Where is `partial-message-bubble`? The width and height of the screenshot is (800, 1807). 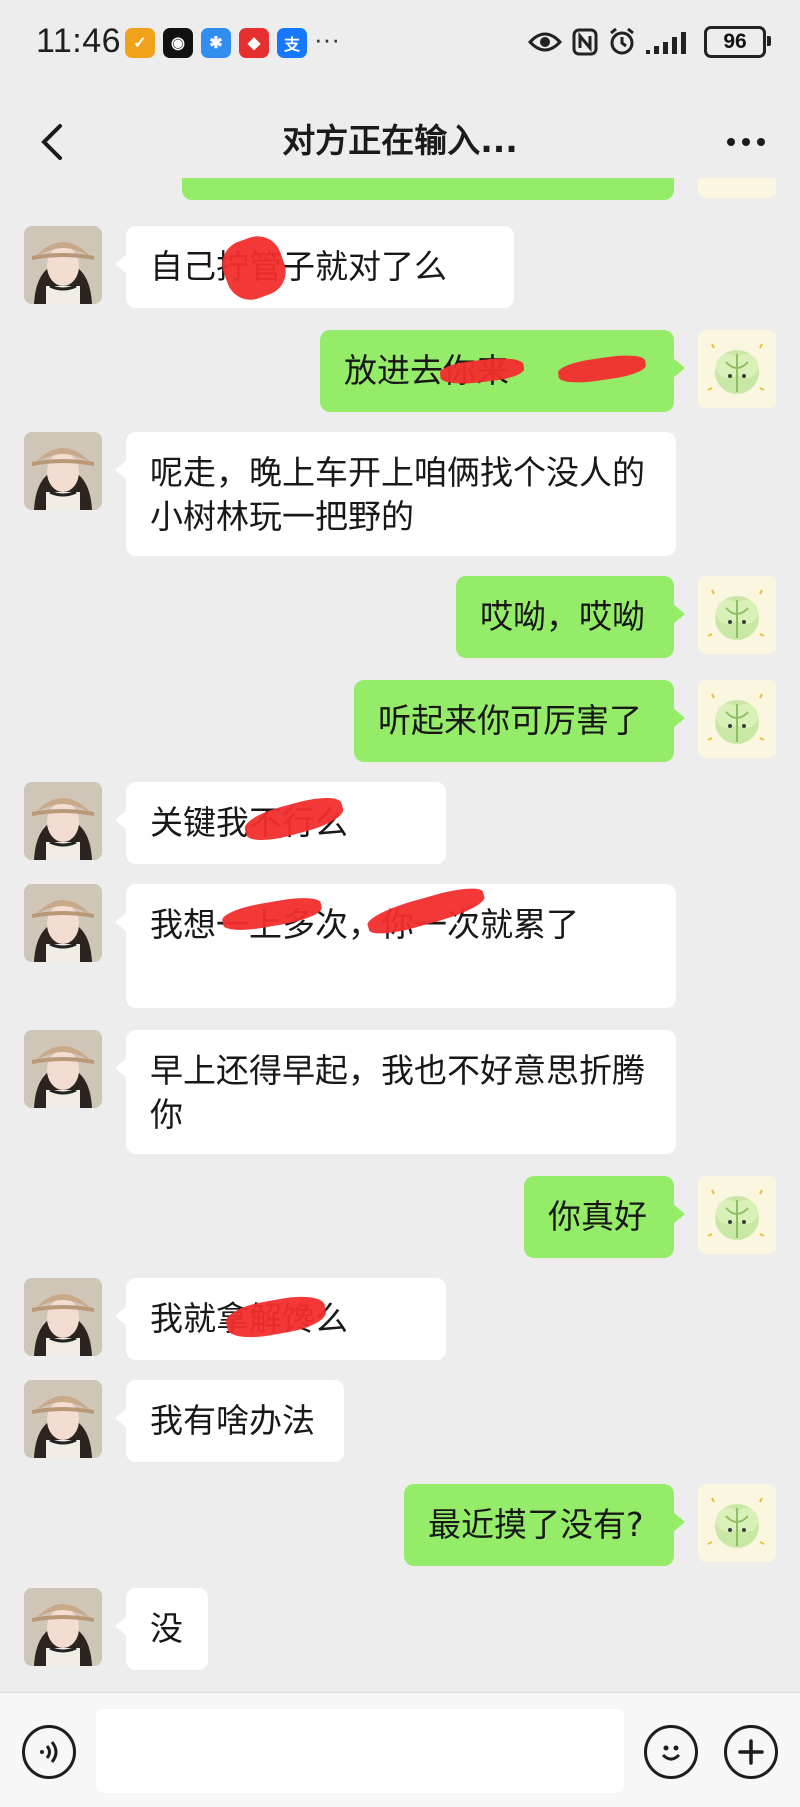
partial-message-bubble is located at coordinates (428, 189).